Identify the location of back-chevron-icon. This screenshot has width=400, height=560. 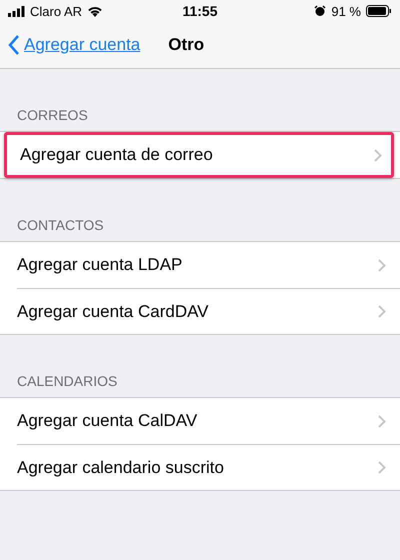
(14, 45).